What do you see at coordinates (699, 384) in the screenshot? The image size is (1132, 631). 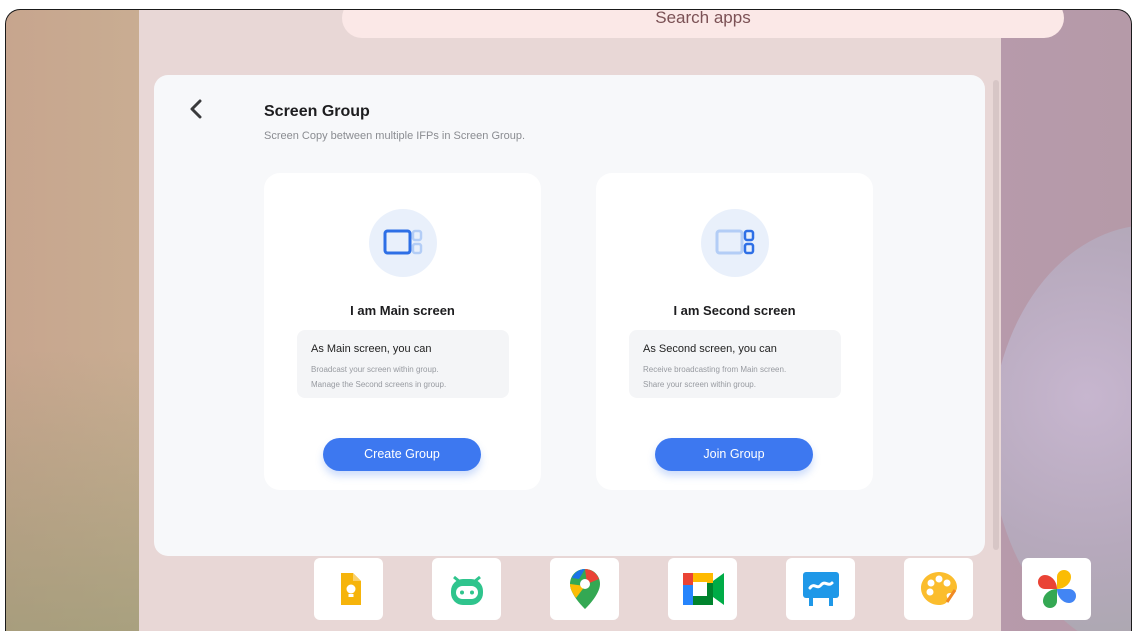 I see `second-screen-info-line: Share your screen within group.` at bounding box center [699, 384].